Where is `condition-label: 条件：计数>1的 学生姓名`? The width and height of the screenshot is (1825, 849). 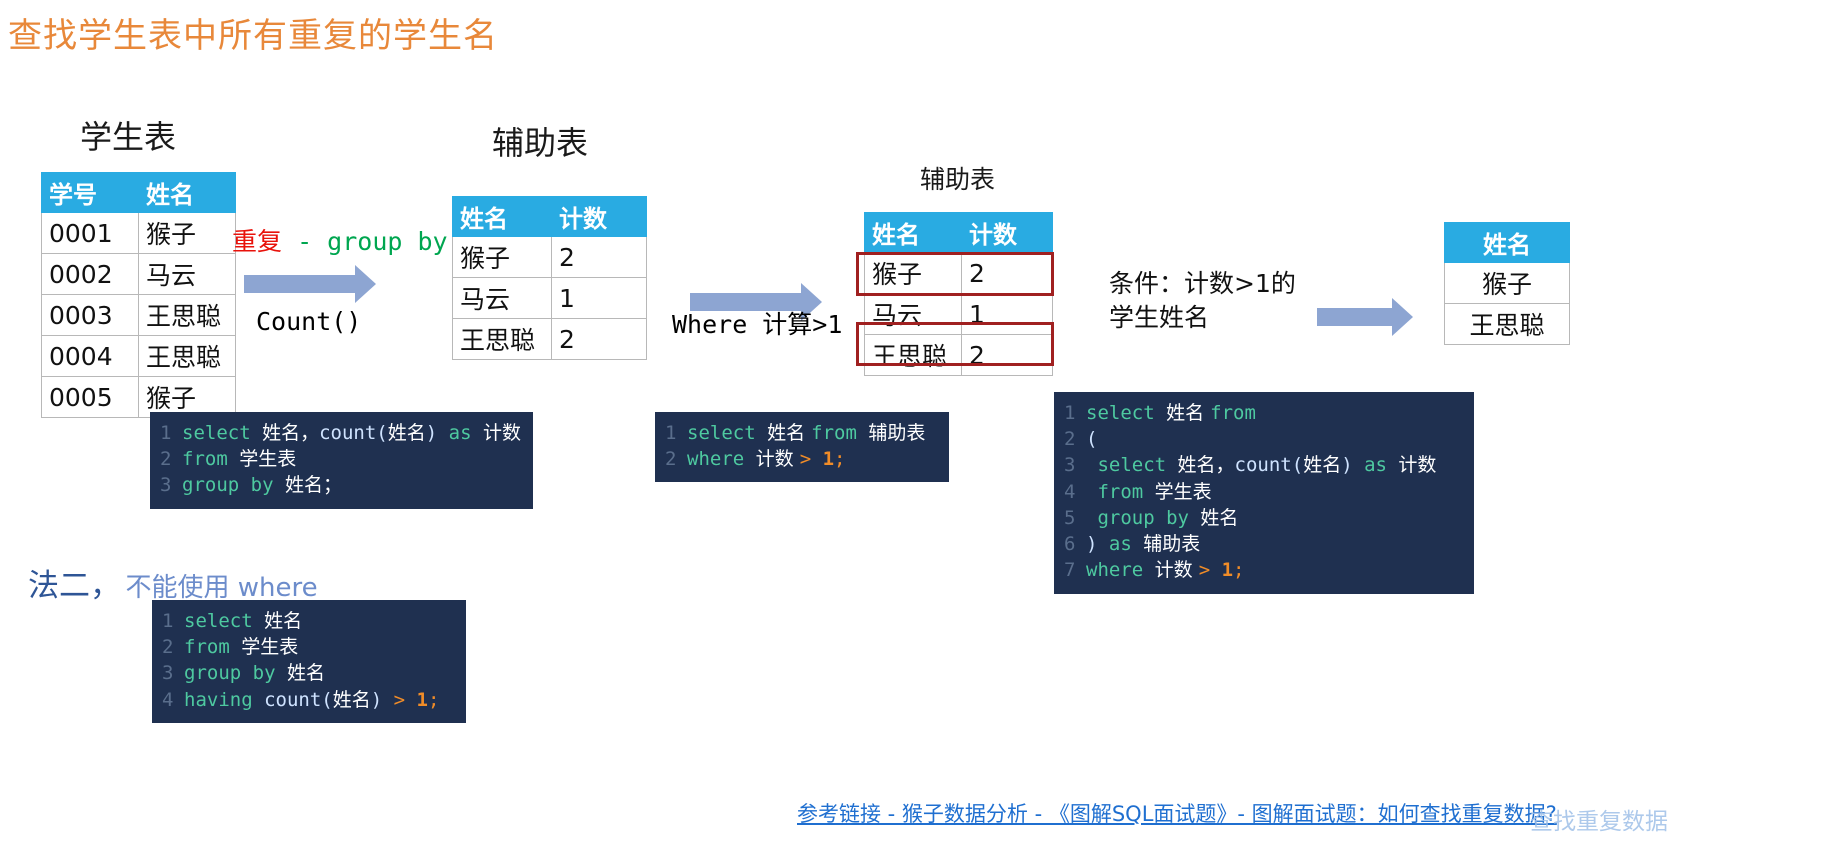 condition-label: 条件：计数>1的 学生姓名 is located at coordinates (1202, 301).